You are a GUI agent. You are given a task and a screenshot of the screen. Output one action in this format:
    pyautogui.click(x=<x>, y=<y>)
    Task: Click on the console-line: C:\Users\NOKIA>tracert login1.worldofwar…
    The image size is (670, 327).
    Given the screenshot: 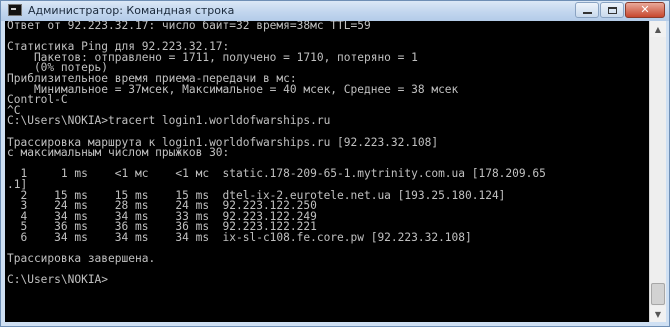 What is the action you would take?
    pyautogui.click(x=169, y=121)
    